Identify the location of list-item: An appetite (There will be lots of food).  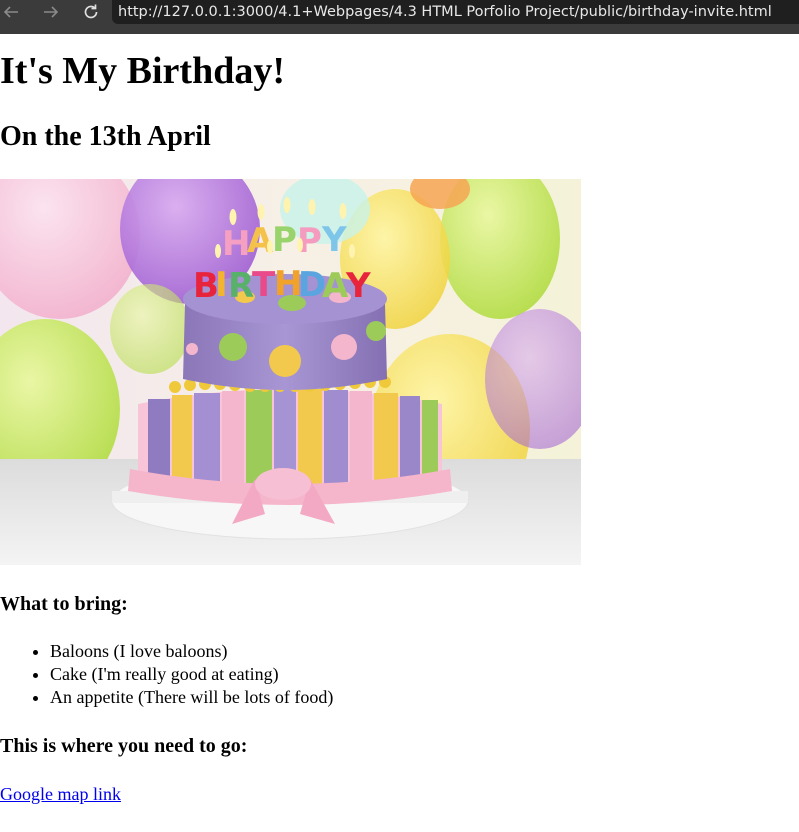
(191, 697).